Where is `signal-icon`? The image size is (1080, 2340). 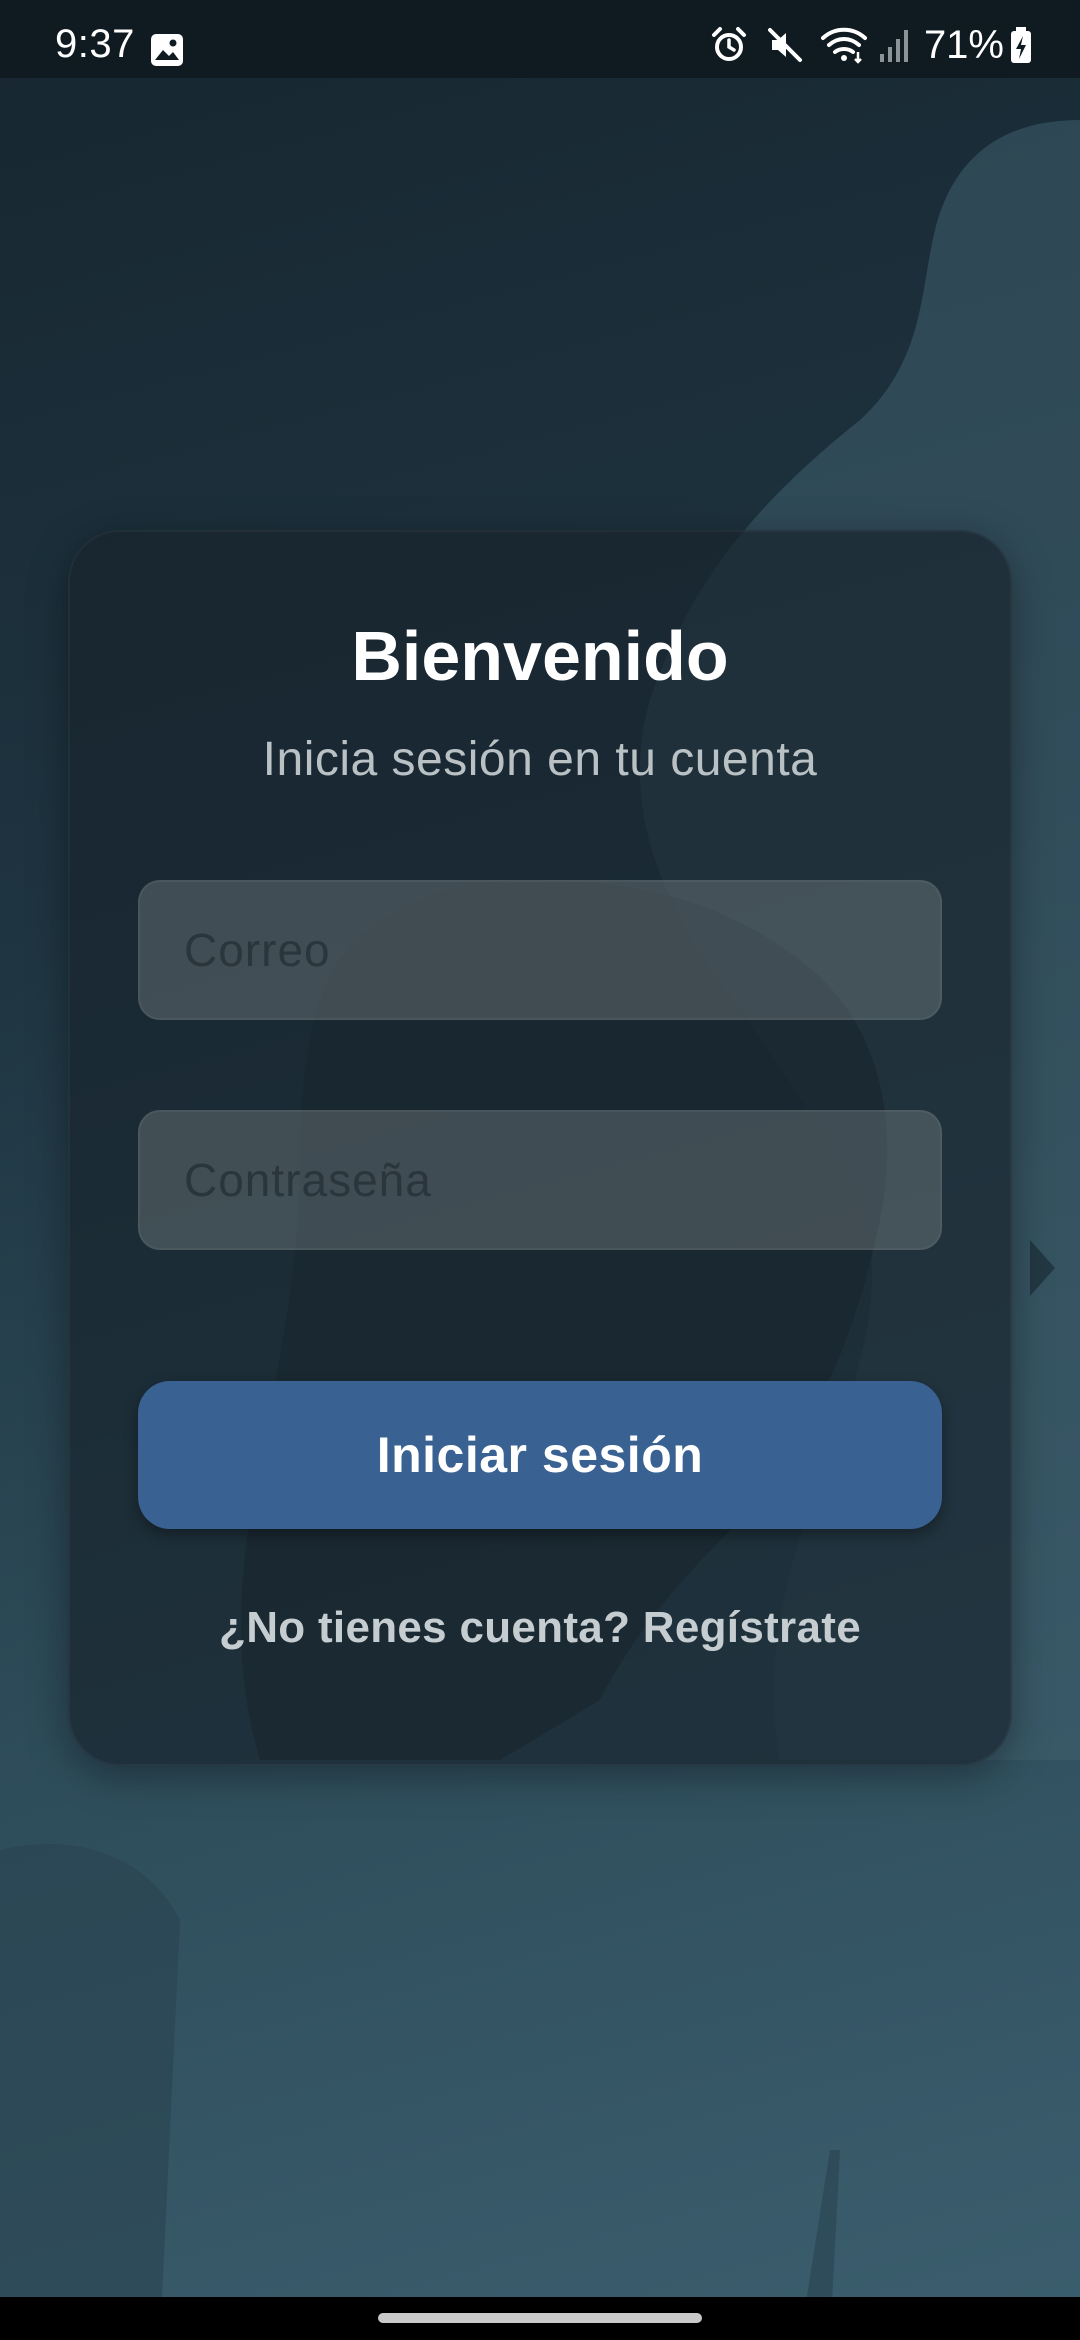
signal-icon is located at coordinates (894, 45).